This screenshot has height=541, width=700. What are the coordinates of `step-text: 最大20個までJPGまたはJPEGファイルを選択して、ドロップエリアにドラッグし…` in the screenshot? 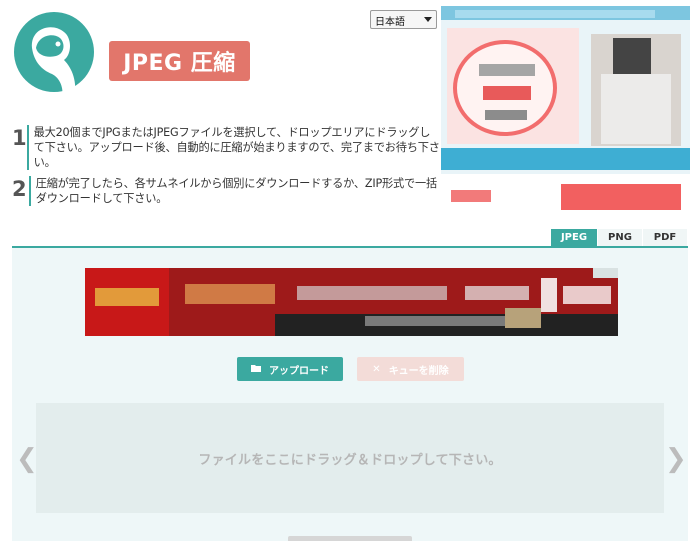 It's located at (233, 147).